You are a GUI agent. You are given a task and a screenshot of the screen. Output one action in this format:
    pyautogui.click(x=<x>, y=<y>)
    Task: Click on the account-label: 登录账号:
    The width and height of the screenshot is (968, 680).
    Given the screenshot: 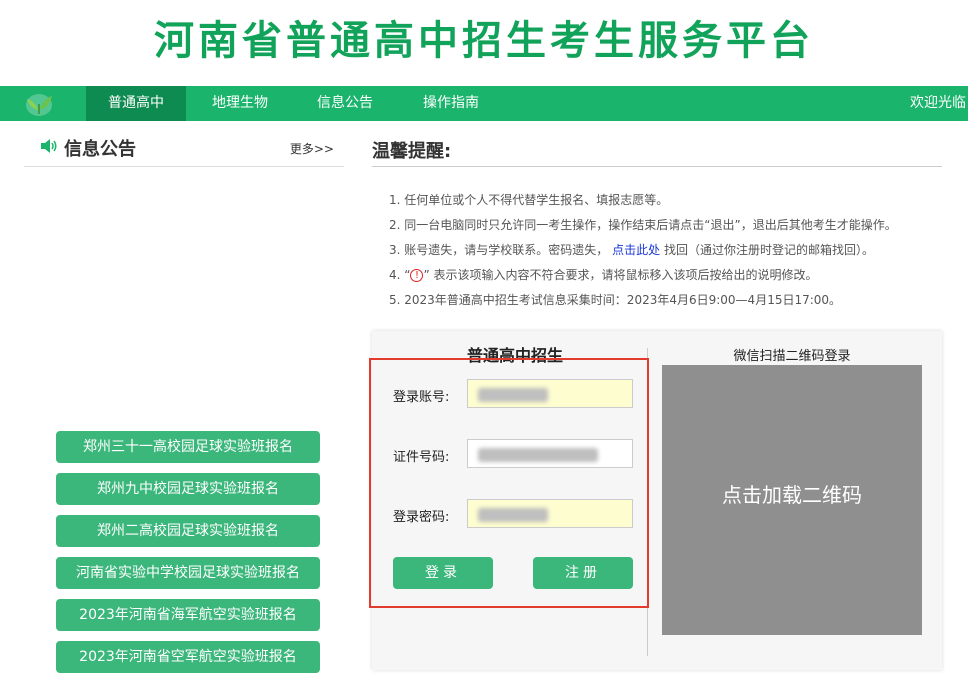 What is the action you would take?
    pyautogui.click(x=421, y=397)
    